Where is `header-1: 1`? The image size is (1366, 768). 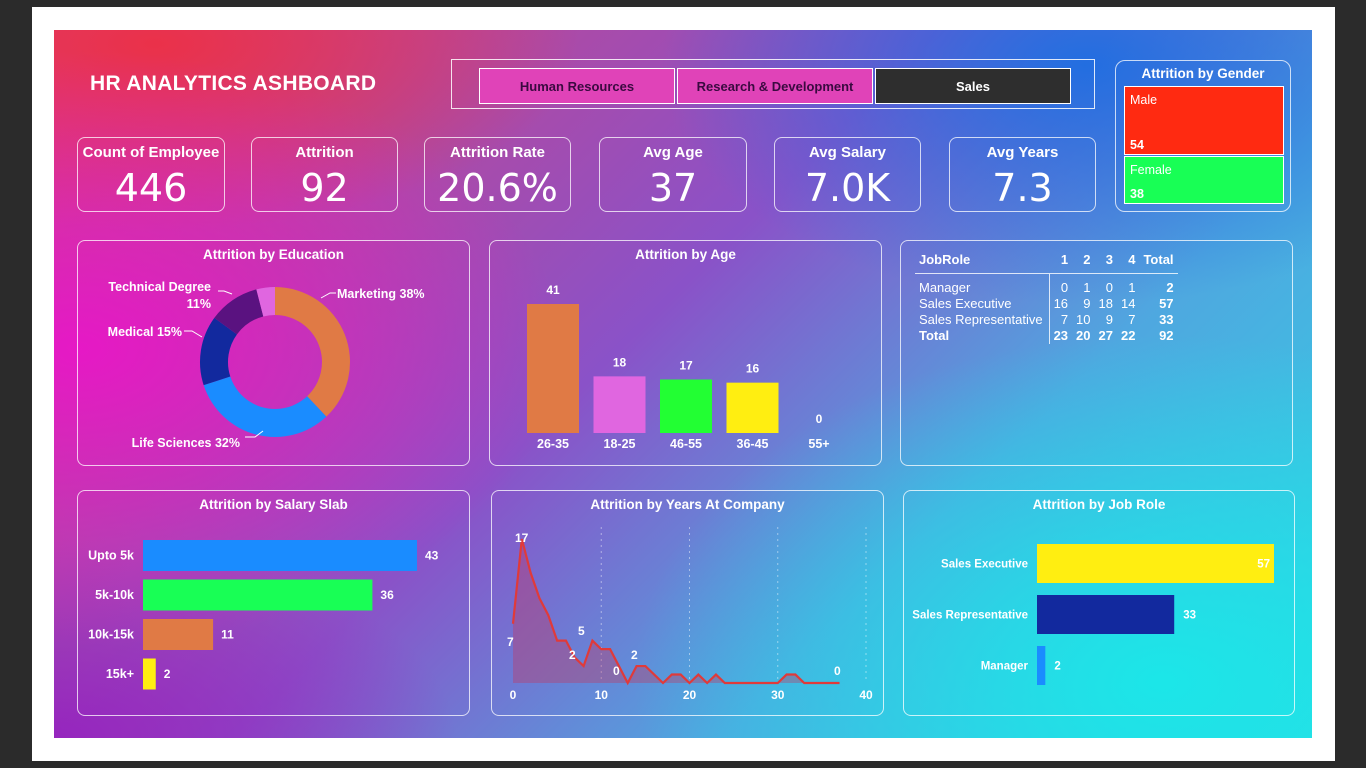
header-1: 1 is located at coordinates (1061, 263).